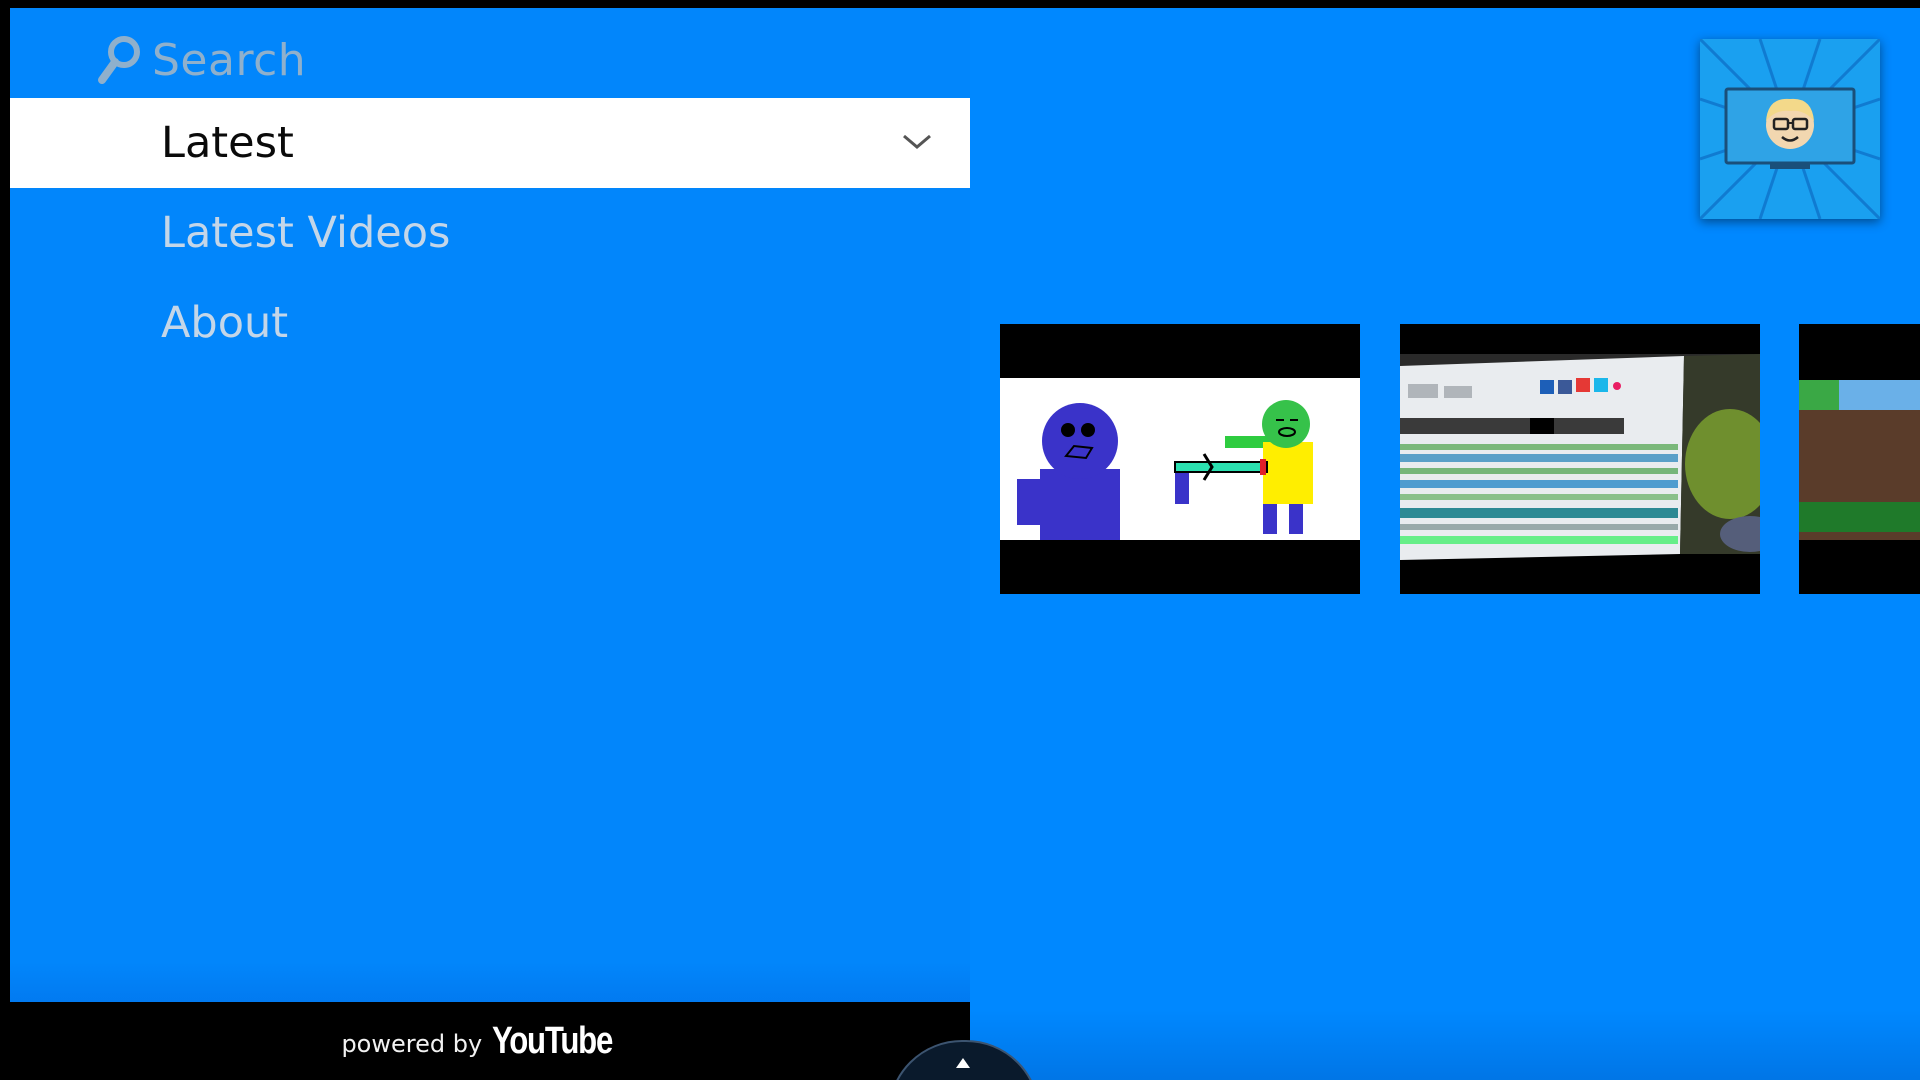 The height and width of the screenshot is (1080, 1920). I want to click on menu-item-label: About, so click(225, 323).